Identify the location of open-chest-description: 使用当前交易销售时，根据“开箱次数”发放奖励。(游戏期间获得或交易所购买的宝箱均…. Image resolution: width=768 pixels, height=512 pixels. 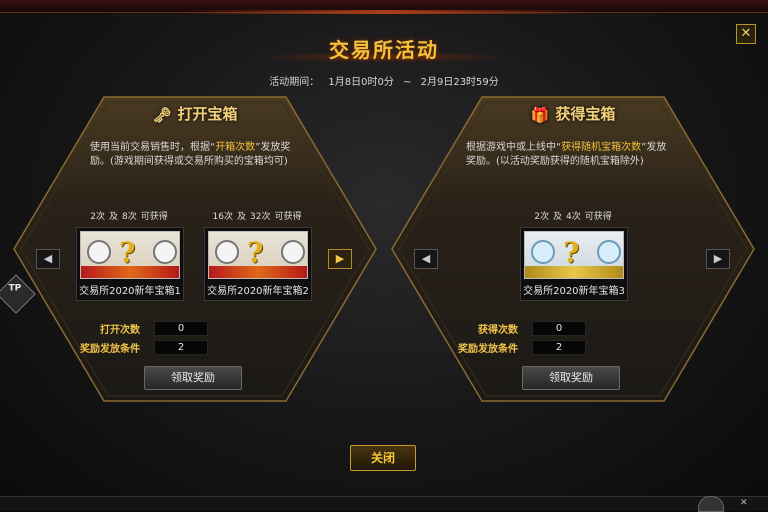
(200, 155).